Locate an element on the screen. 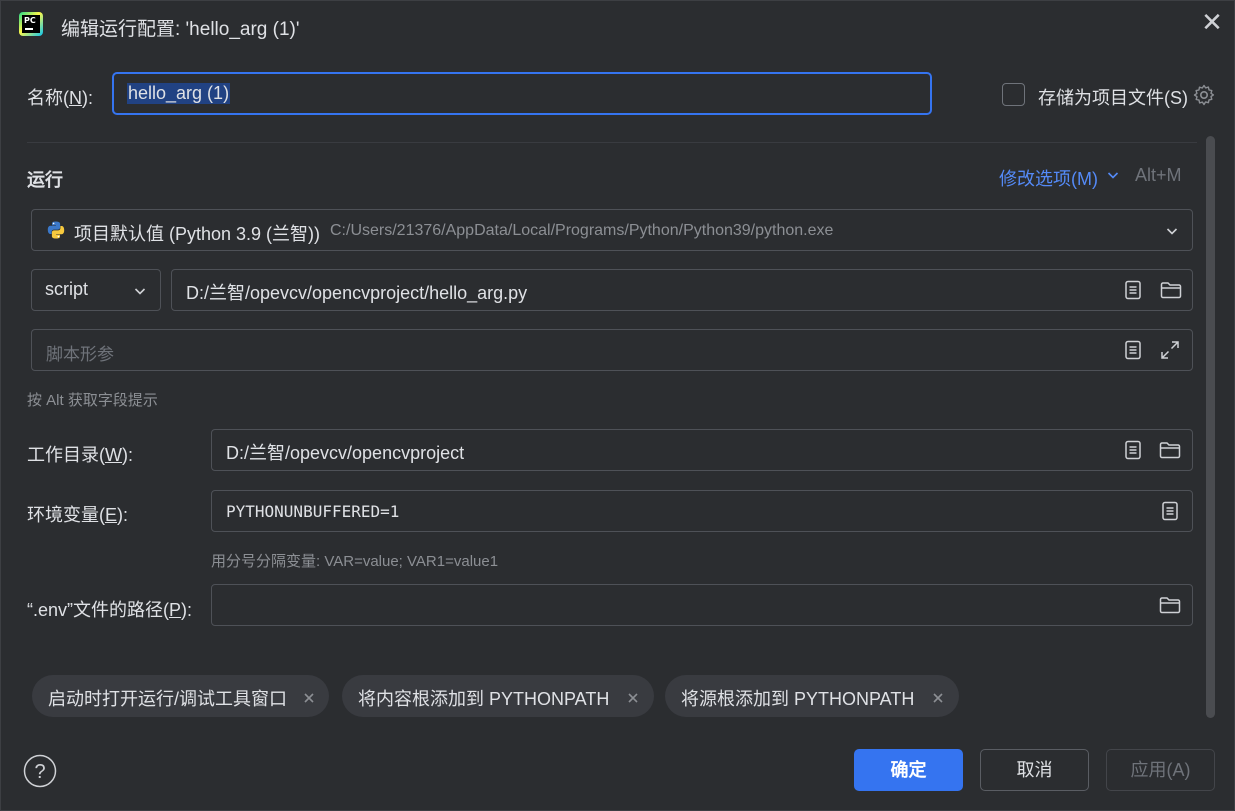  pycharm-app-icon: PC is located at coordinates (31, 24).